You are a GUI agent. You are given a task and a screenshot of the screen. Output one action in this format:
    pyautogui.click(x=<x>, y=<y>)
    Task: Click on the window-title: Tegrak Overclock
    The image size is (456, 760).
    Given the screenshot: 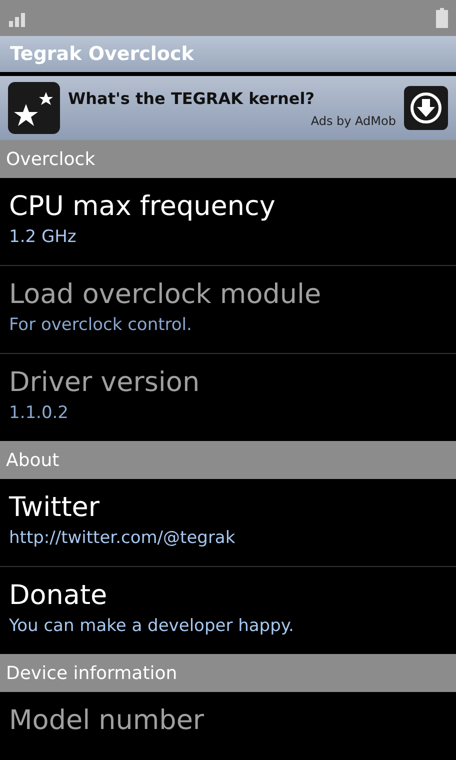 What is the action you would take?
    pyautogui.click(x=102, y=54)
    